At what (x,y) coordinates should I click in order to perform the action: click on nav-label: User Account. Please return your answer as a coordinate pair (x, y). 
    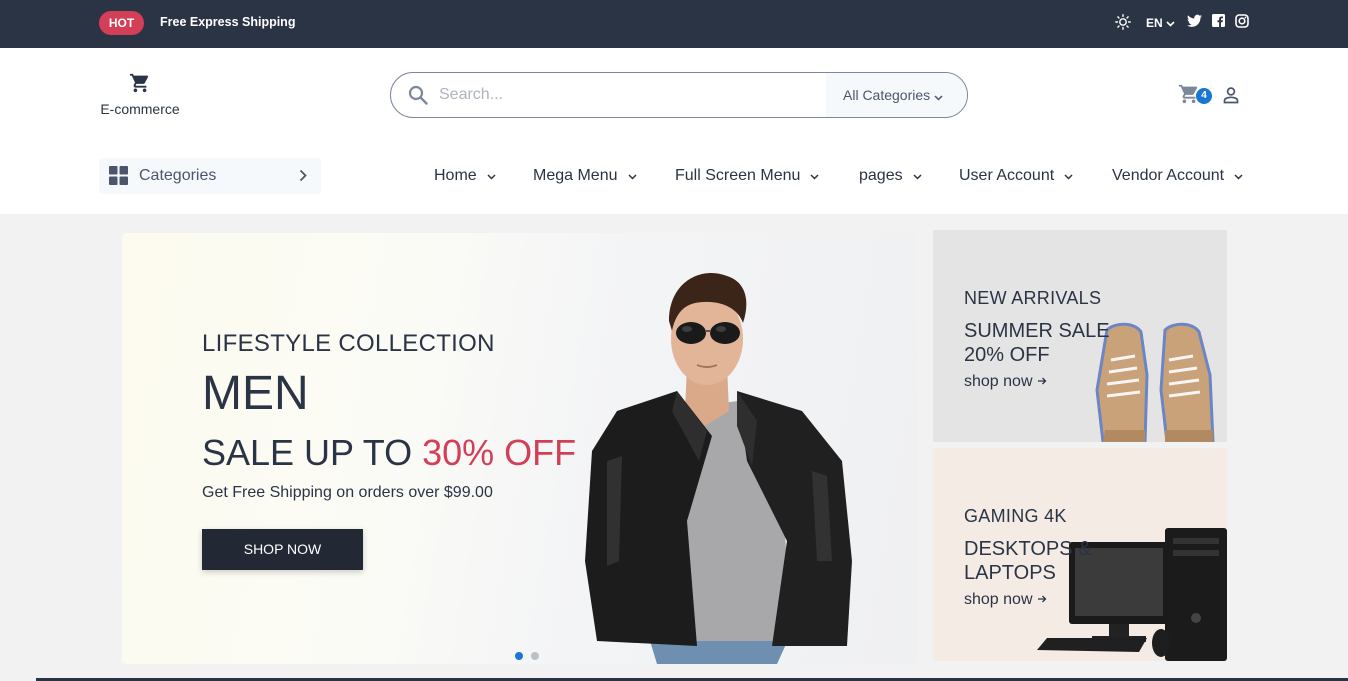
    Looking at the image, I should click on (1007, 176).